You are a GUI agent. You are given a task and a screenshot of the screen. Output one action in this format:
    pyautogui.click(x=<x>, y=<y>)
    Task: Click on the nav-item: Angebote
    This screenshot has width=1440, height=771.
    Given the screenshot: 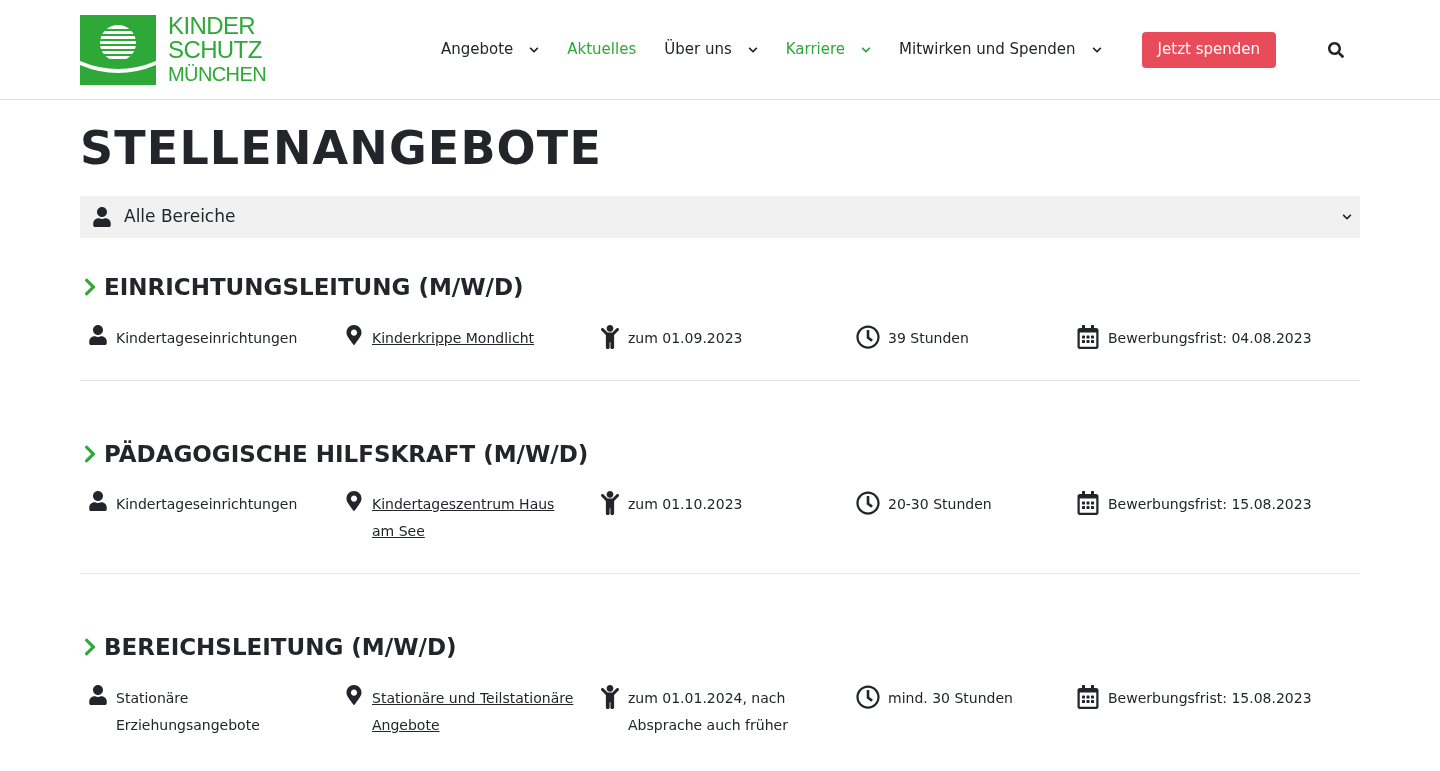 What is the action you would take?
    pyautogui.click(x=490, y=49)
    